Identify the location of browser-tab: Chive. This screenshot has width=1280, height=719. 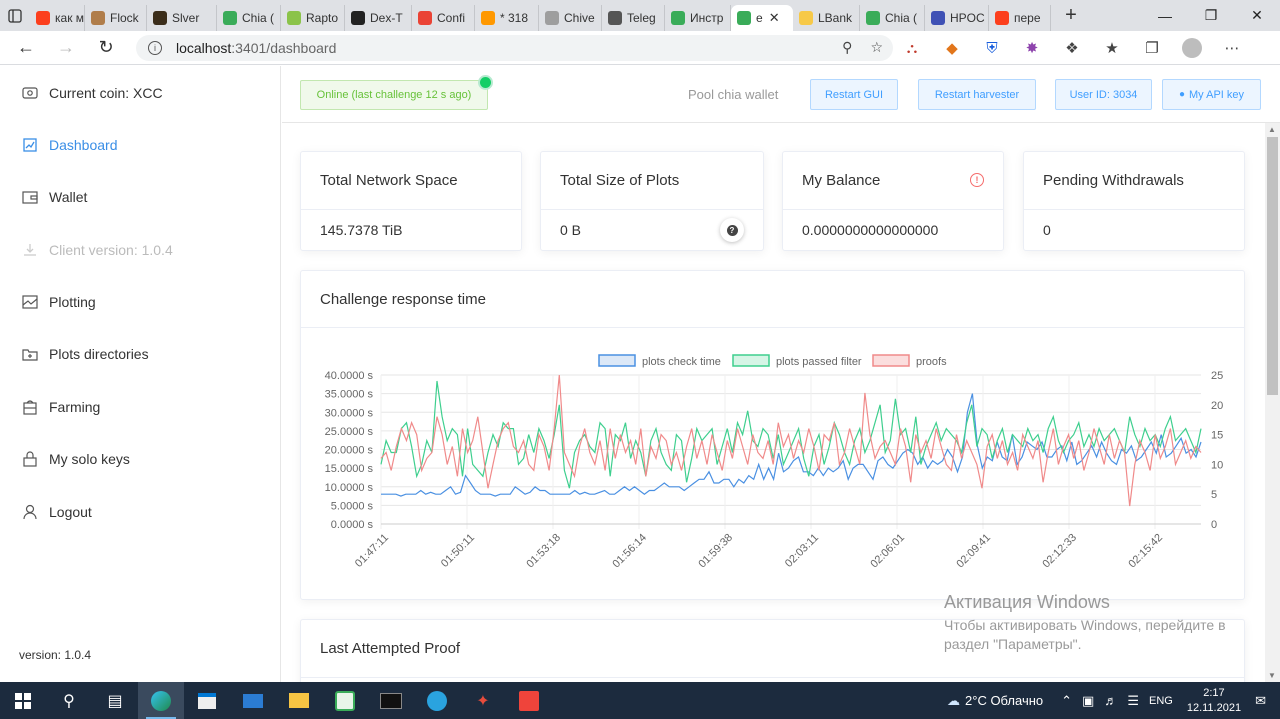
(570, 18).